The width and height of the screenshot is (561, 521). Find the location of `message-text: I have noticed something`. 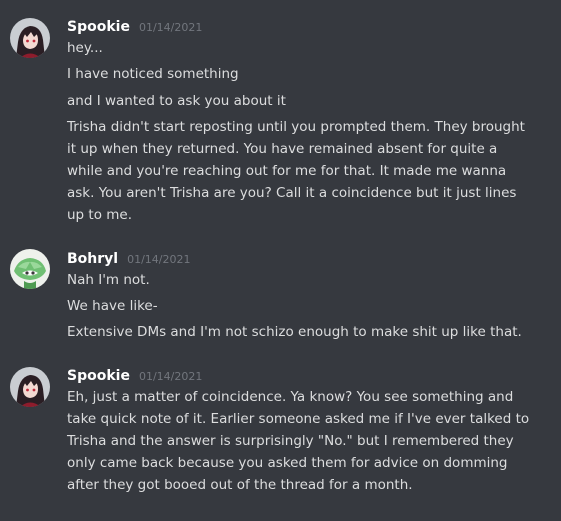

message-text: I have noticed something is located at coordinates (153, 74).